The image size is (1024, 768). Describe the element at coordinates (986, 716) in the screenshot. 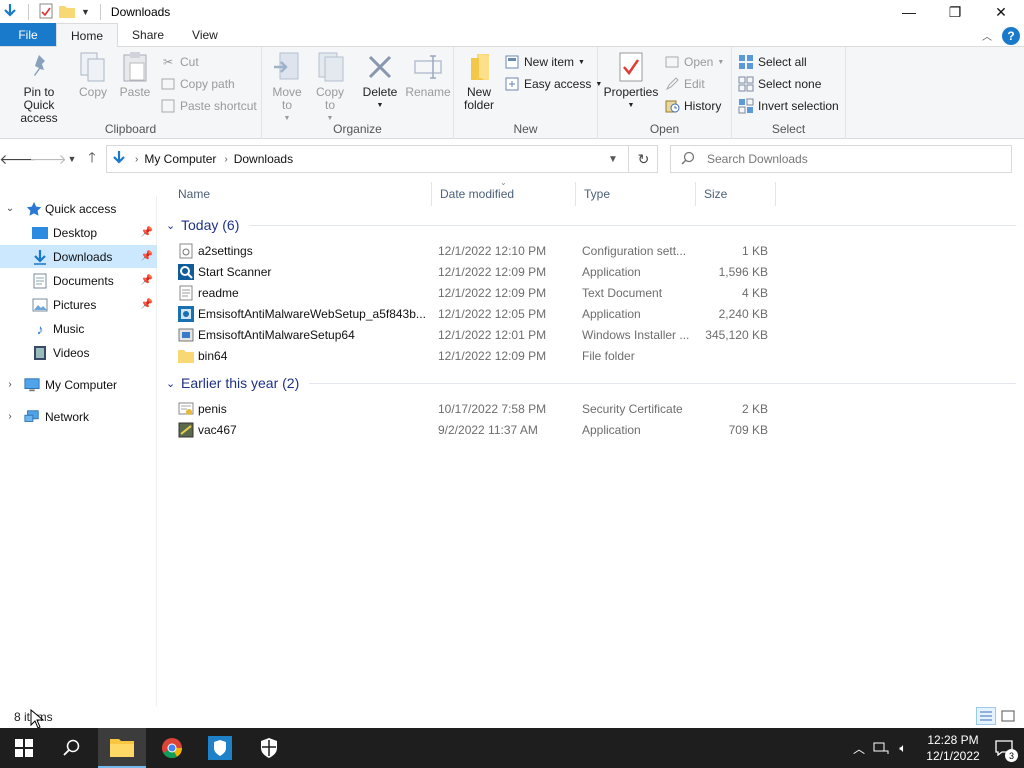

I see `details-view-icon` at that location.